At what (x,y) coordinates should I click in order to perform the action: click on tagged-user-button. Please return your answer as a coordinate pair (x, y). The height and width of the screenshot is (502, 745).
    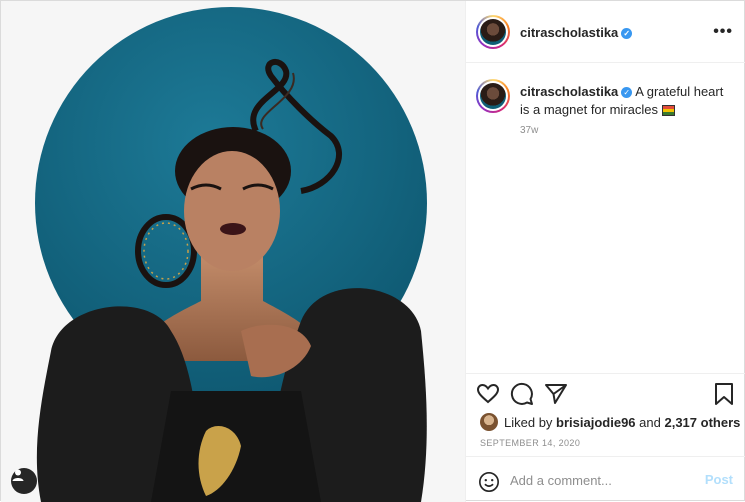
    Looking at the image, I should click on (24, 481).